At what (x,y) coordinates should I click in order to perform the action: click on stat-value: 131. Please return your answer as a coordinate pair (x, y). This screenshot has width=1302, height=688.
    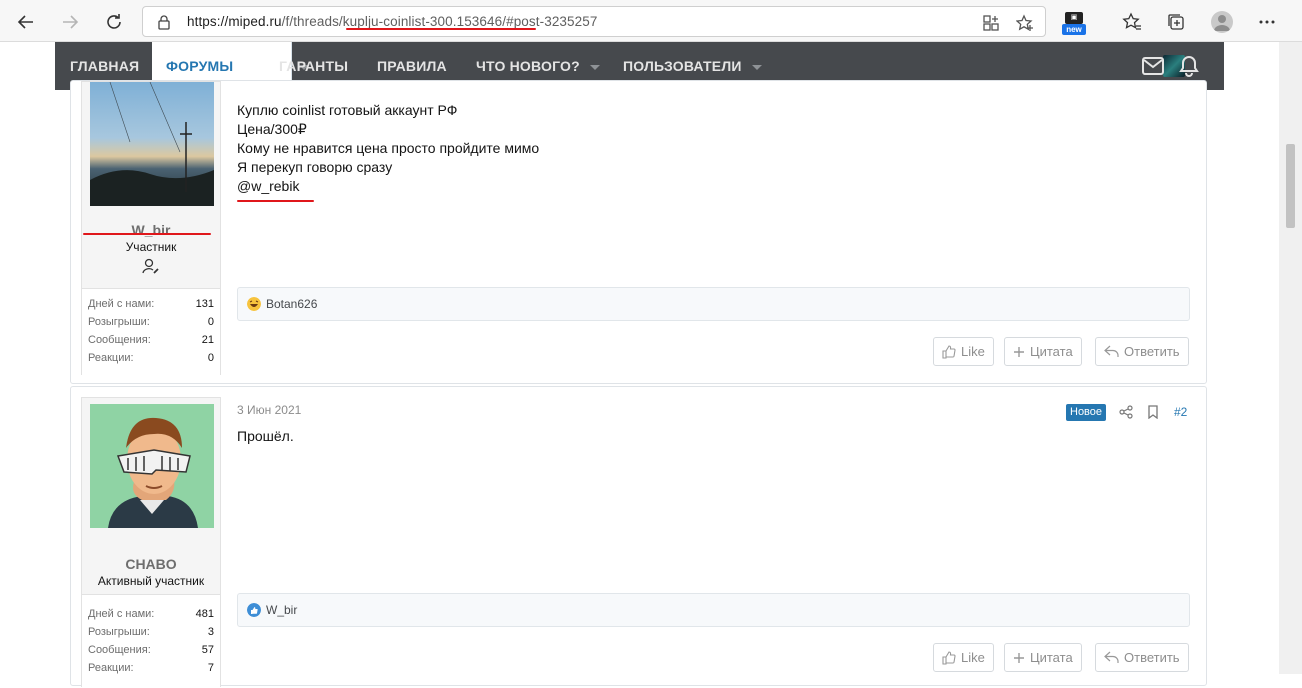
    Looking at the image, I should click on (204, 304).